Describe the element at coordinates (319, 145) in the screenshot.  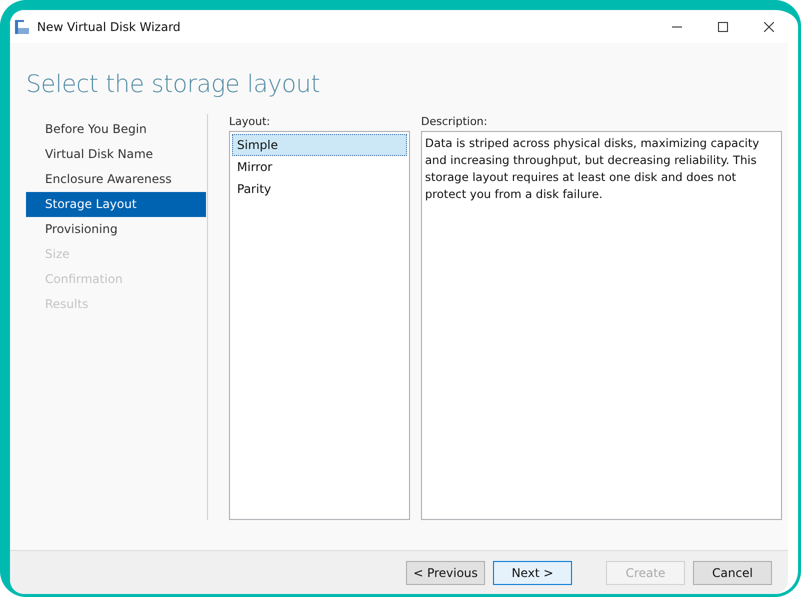
I see `layout-option: Simple` at that location.